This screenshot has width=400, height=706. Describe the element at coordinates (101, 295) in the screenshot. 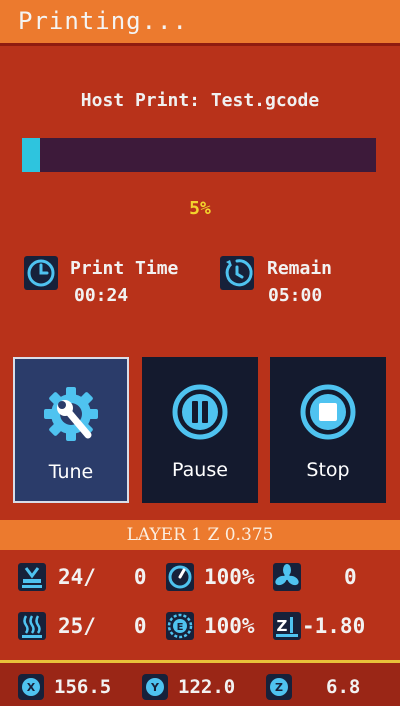

I see `print-time-value: 00:24` at that location.